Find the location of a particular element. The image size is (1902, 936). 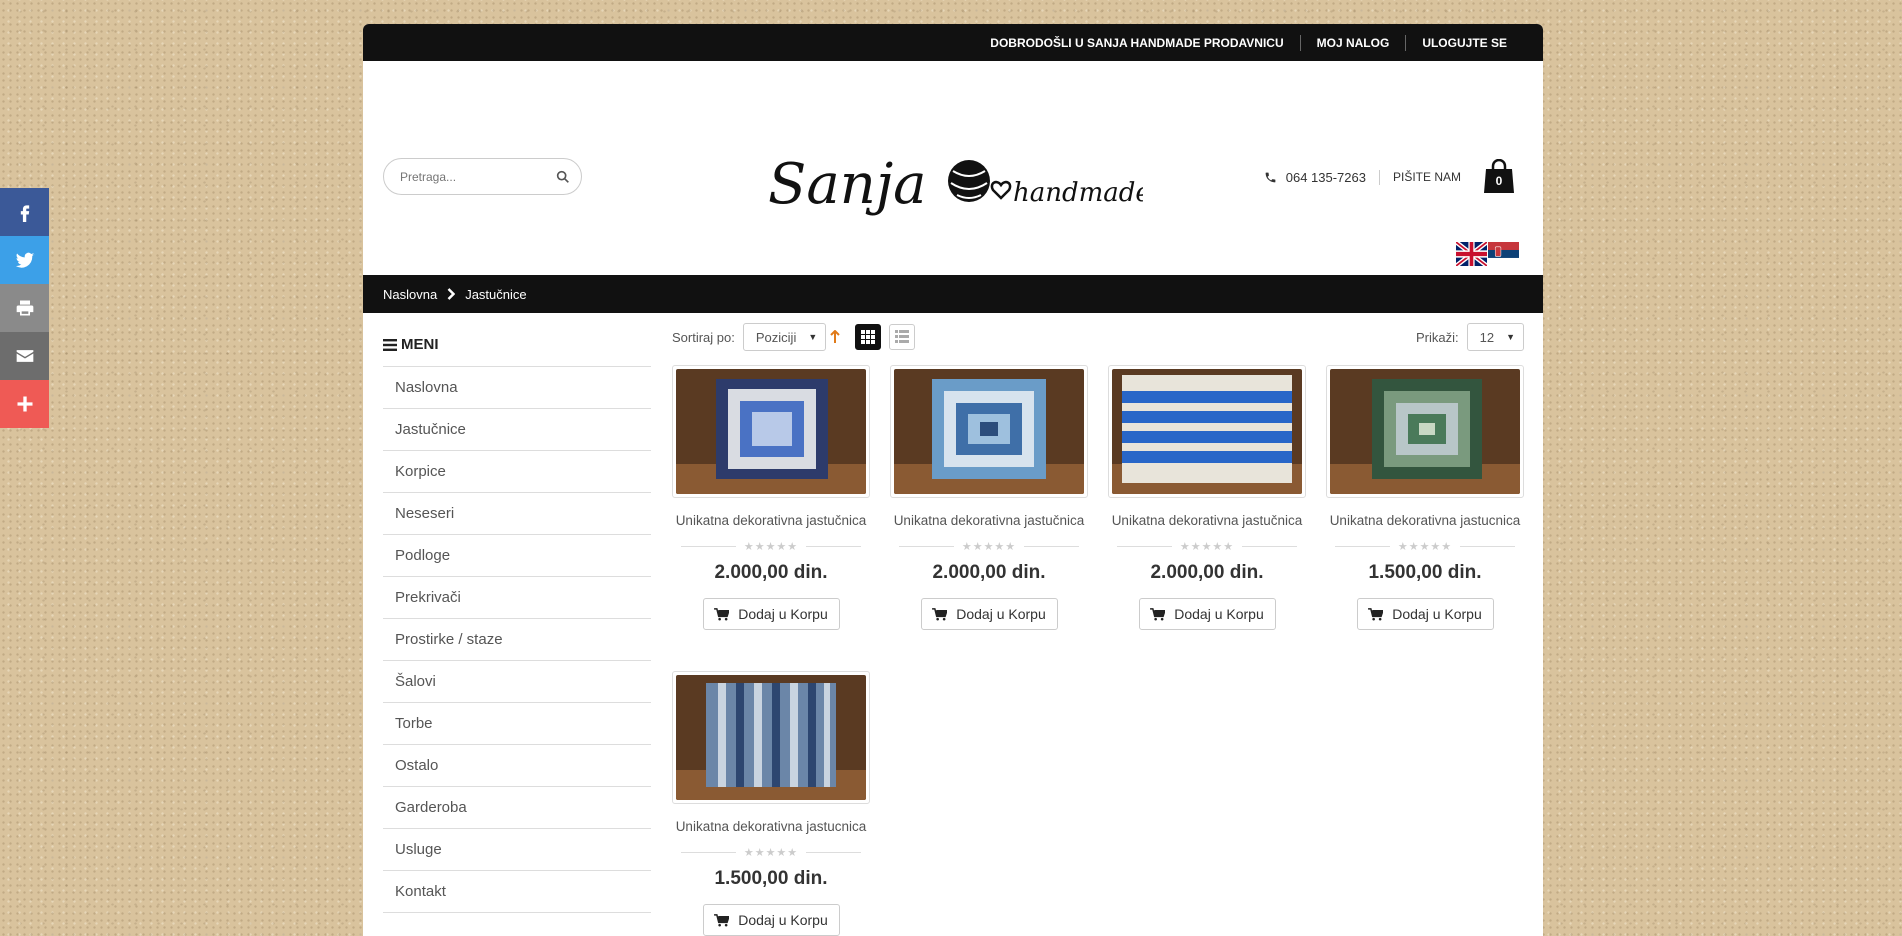

contact-area: 064 135-7263 PIŠITE NAM 0 is located at coordinates (1389, 176).